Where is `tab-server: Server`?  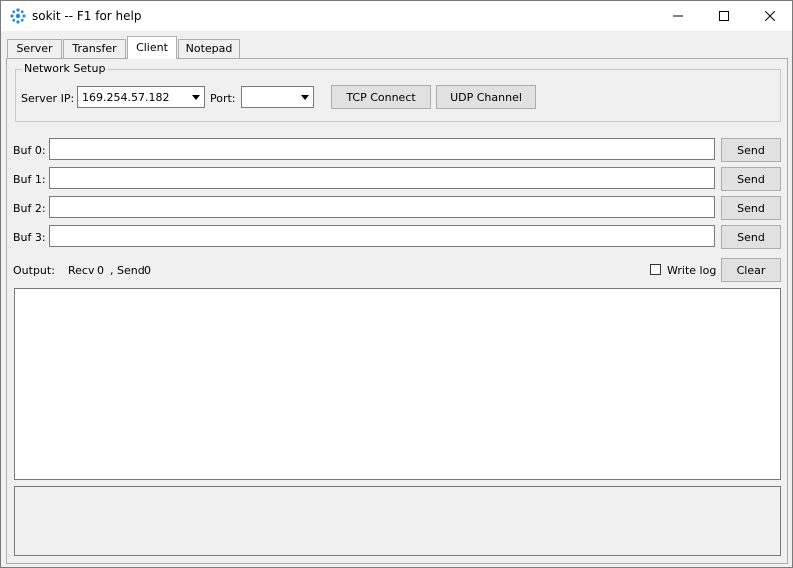
tab-server: Server is located at coordinates (34, 48).